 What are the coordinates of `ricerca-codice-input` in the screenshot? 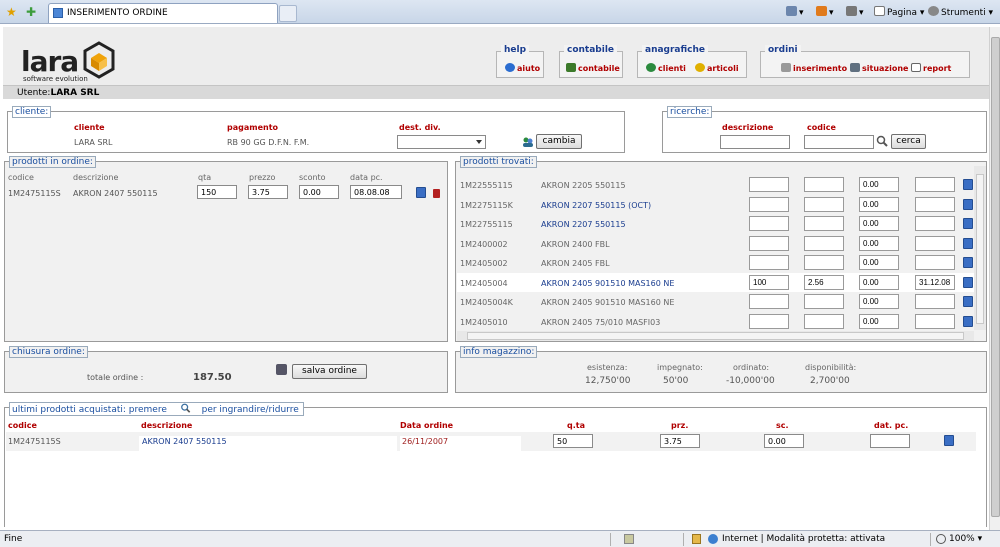 It's located at (839, 142).